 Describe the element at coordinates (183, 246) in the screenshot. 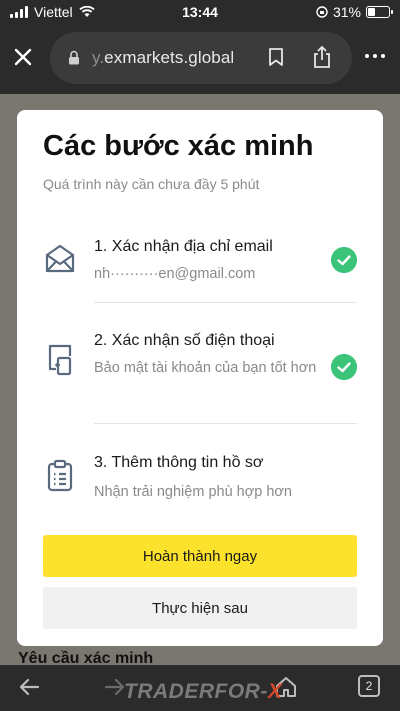

I see `step-title: 1. Xác nhận địa chỉ email` at that location.